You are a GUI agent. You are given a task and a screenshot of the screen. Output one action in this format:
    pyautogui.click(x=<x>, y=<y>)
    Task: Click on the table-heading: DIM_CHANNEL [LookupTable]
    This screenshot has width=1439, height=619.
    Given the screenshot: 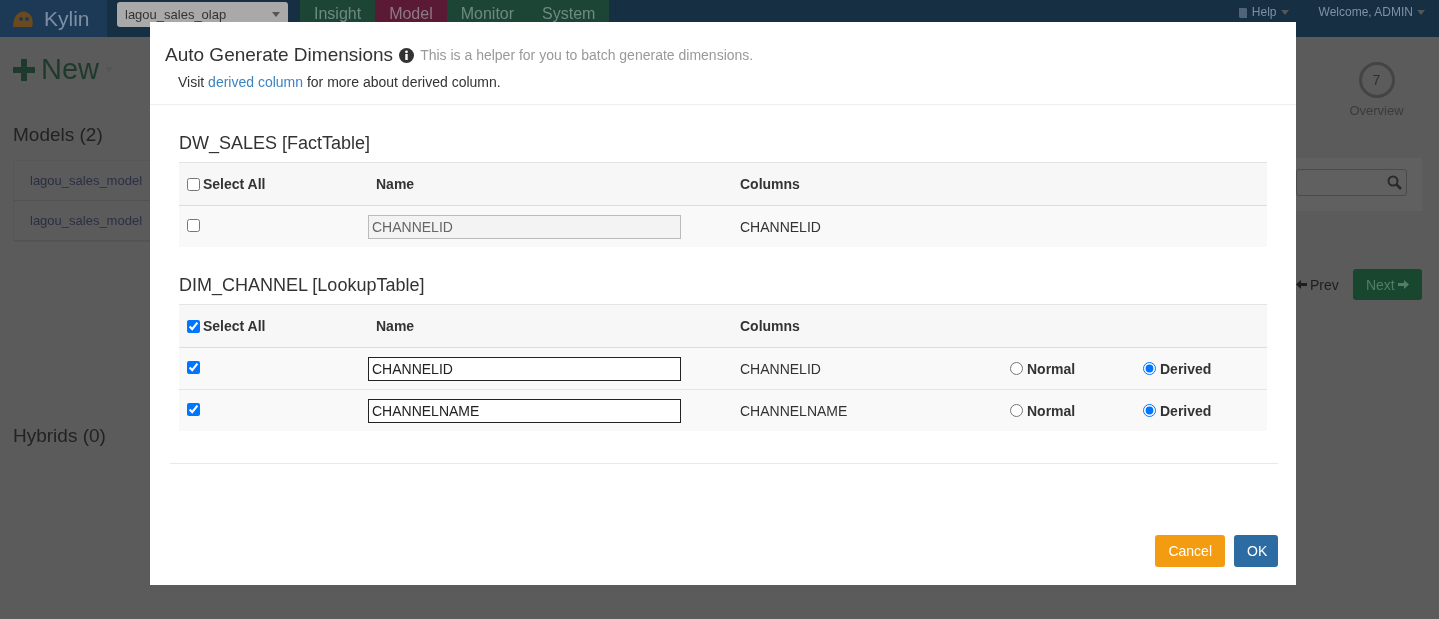 What is the action you would take?
    pyautogui.click(x=302, y=285)
    